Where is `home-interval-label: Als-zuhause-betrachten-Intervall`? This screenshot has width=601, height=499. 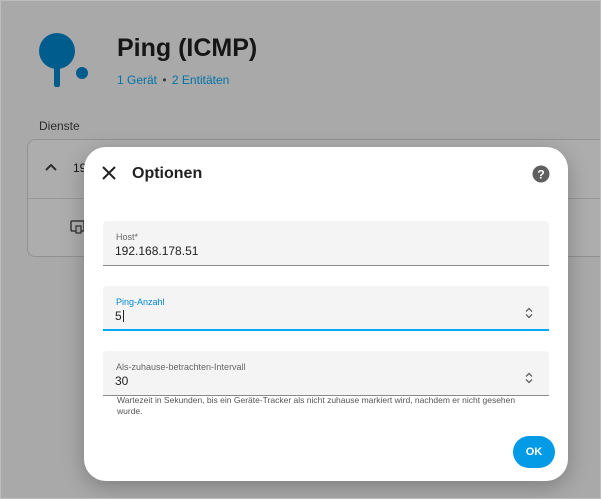 home-interval-label: Als-zuhause-betrachten-Intervall is located at coordinates (181, 367).